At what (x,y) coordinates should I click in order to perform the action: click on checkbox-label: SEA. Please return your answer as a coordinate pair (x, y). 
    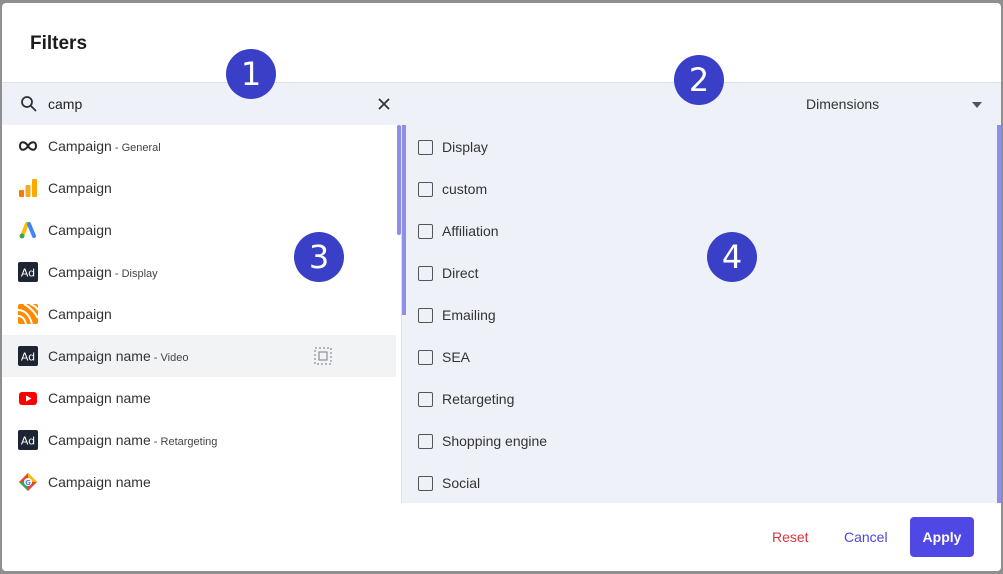
    Looking at the image, I should click on (456, 357).